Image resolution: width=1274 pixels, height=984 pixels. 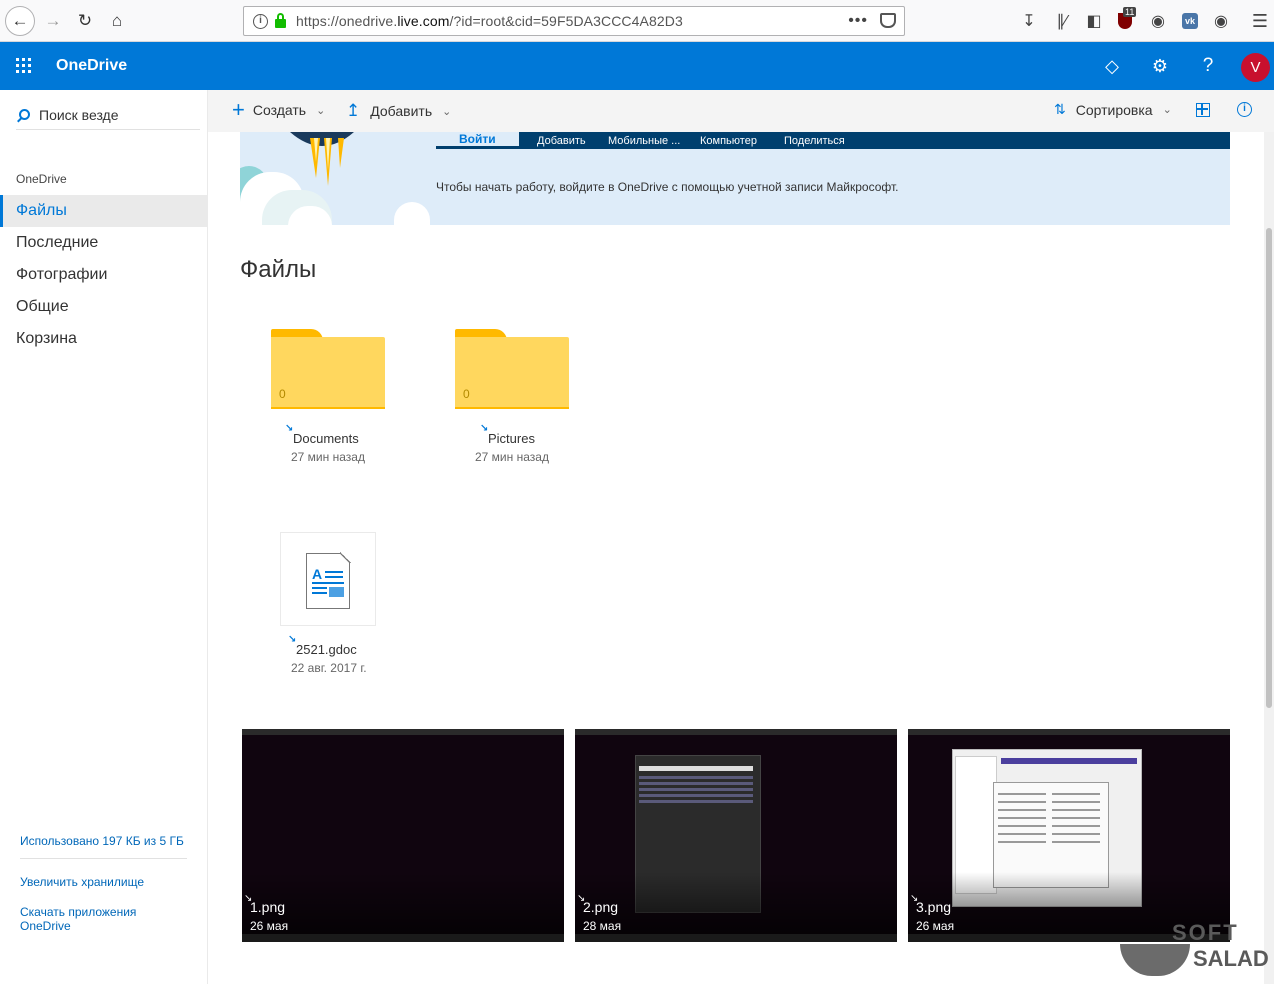 I want to click on reload-button: ↻, so click(x=85, y=21).